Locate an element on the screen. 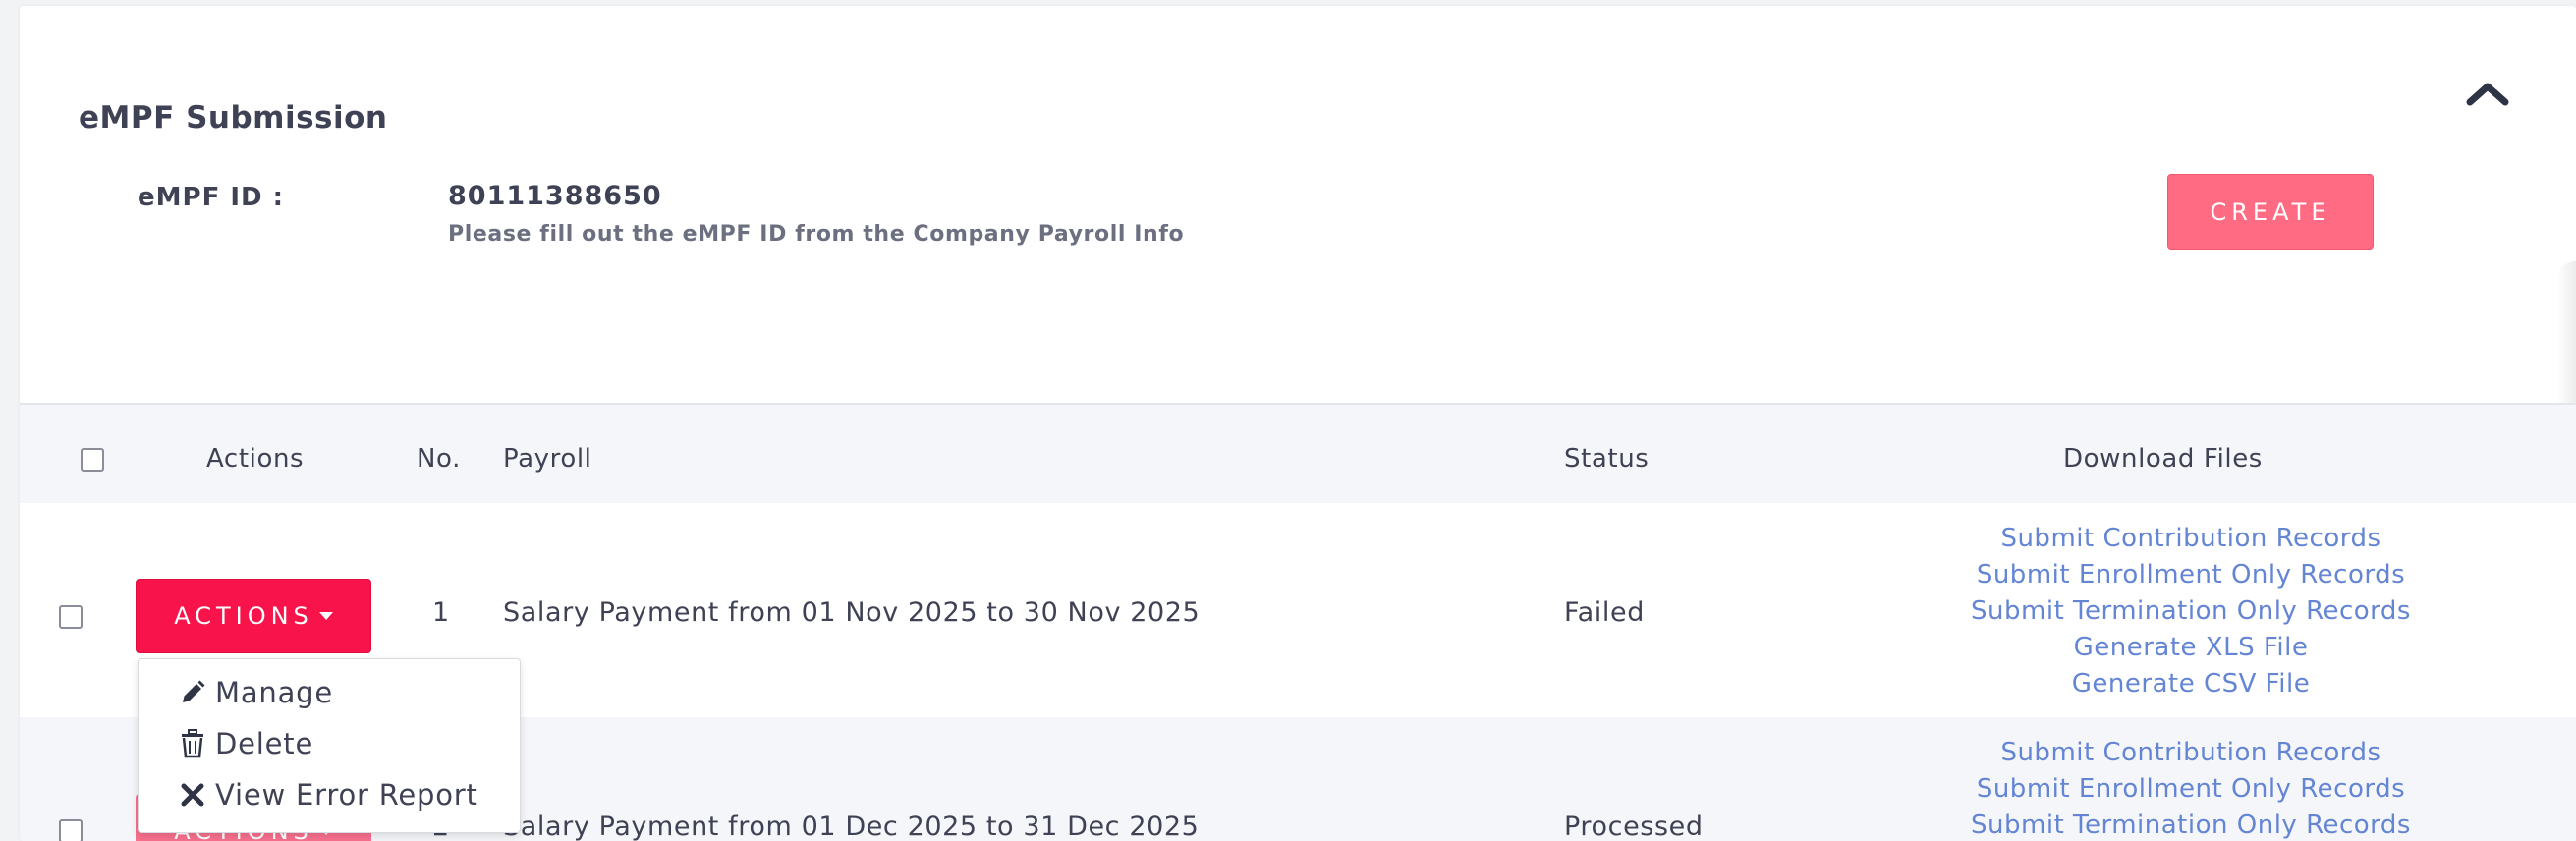 The height and width of the screenshot is (841, 2576). header-status: Status is located at coordinates (1607, 459).